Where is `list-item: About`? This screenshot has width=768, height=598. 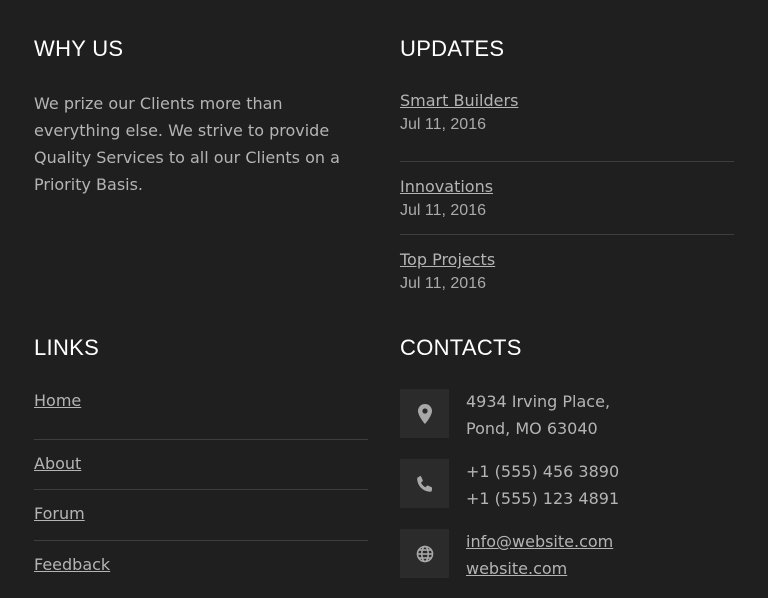
list-item: About is located at coordinates (201, 465).